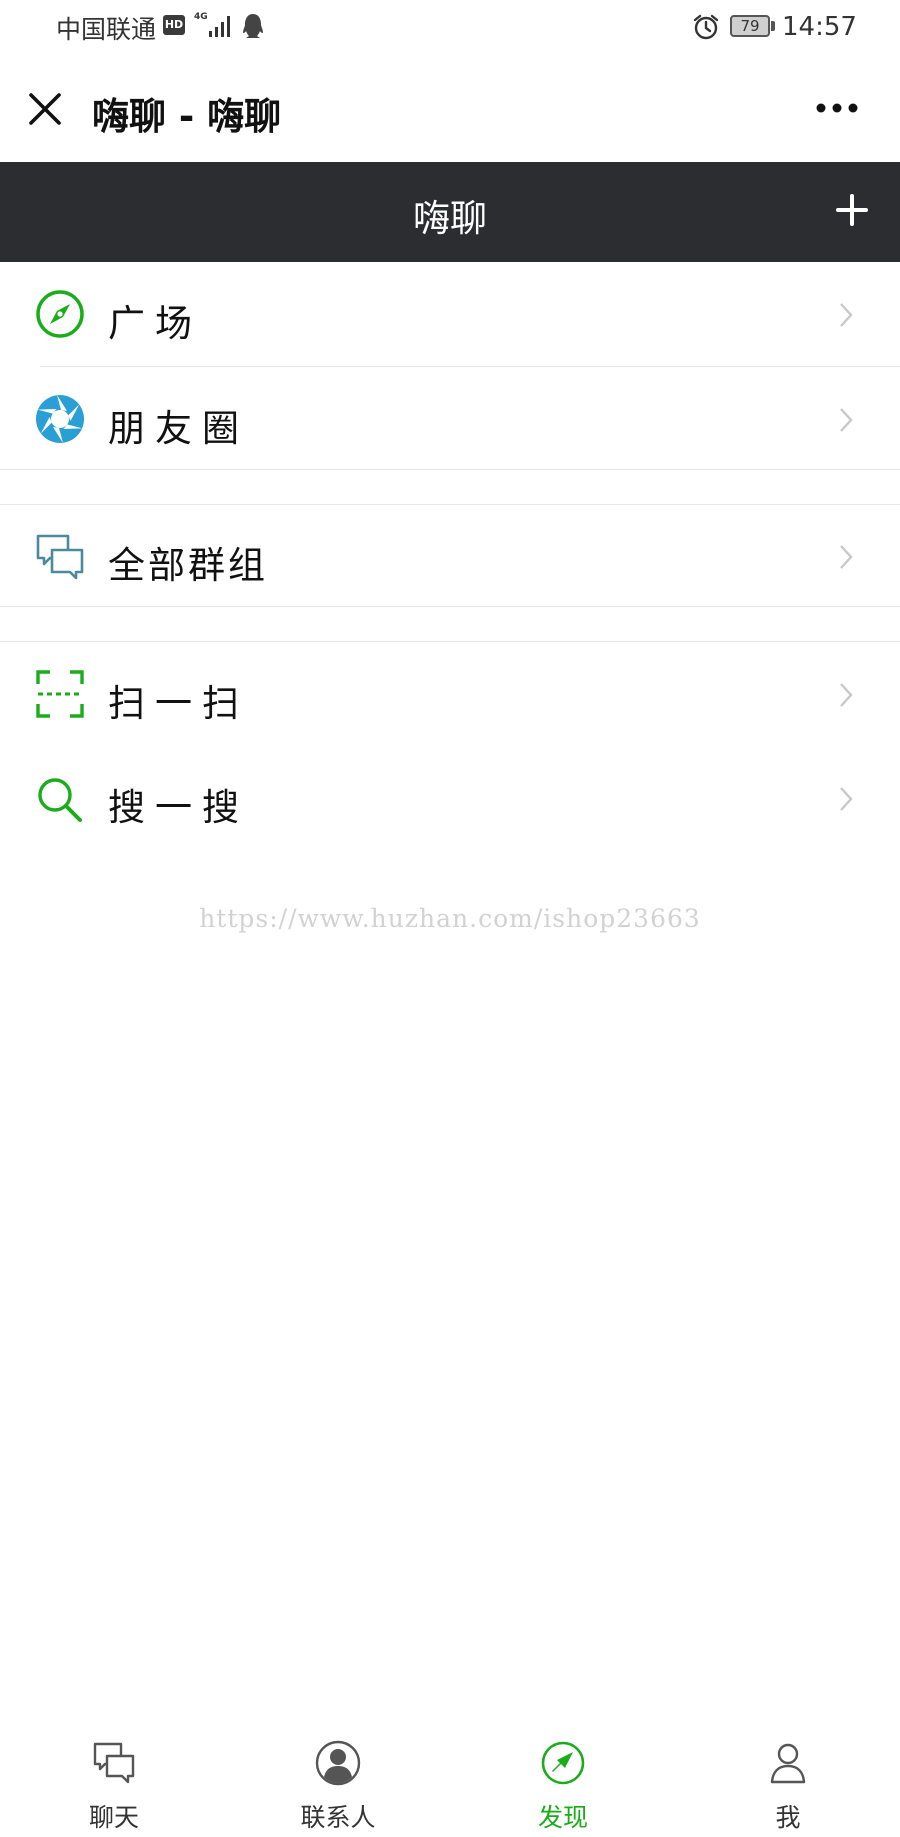  What do you see at coordinates (106, 29) in the screenshot?
I see `carrier-name: 中国联通` at bounding box center [106, 29].